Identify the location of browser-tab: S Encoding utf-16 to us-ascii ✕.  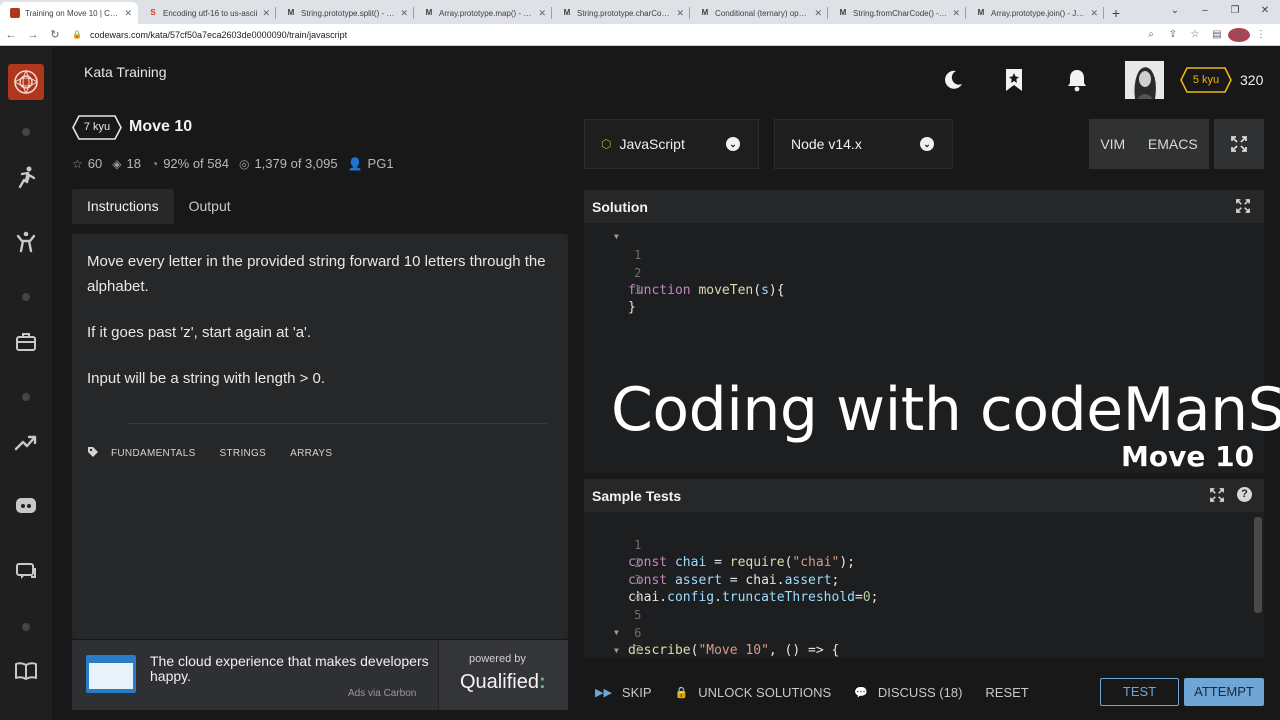
(207, 13).